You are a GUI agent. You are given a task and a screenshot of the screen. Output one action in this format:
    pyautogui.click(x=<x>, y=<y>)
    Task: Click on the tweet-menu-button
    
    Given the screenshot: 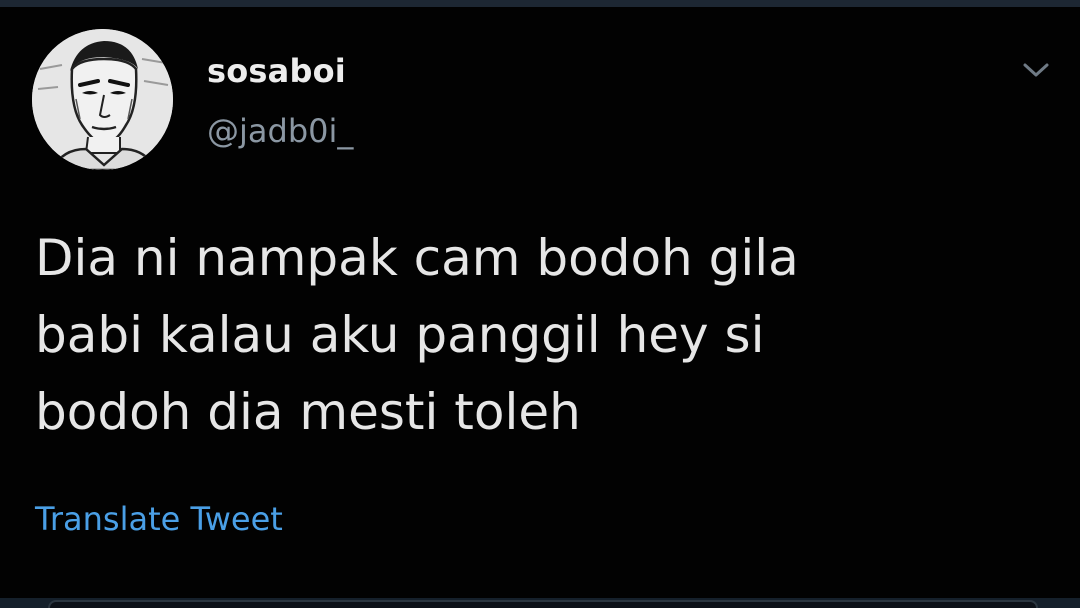 What is the action you would take?
    pyautogui.click(x=1036, y=70)
    